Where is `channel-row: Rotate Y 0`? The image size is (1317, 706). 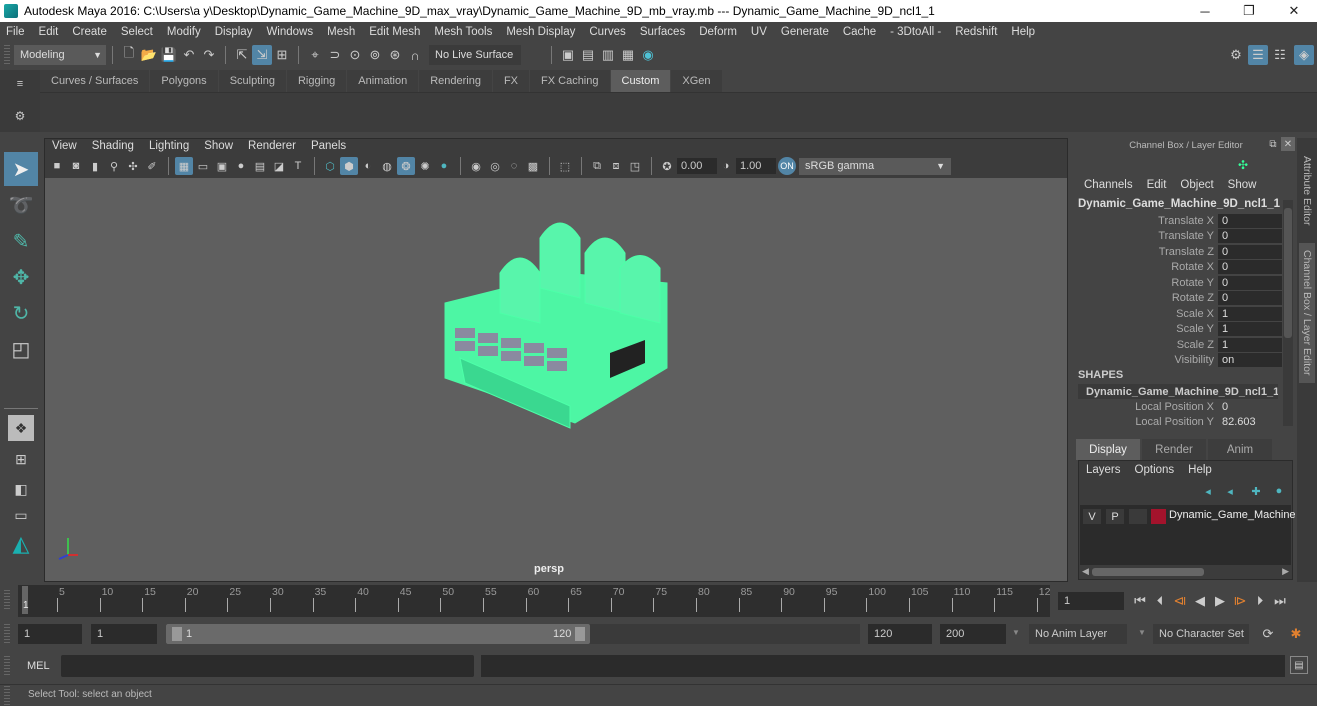
channel-row: Rotate Y 0 is located at coordinates (1180, 282).